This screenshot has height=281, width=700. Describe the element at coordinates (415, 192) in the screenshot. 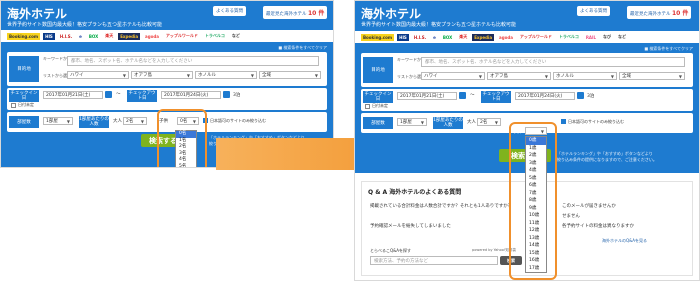

I see `qa-title: Q & A 海外ホテルのよくある質問` at that location.